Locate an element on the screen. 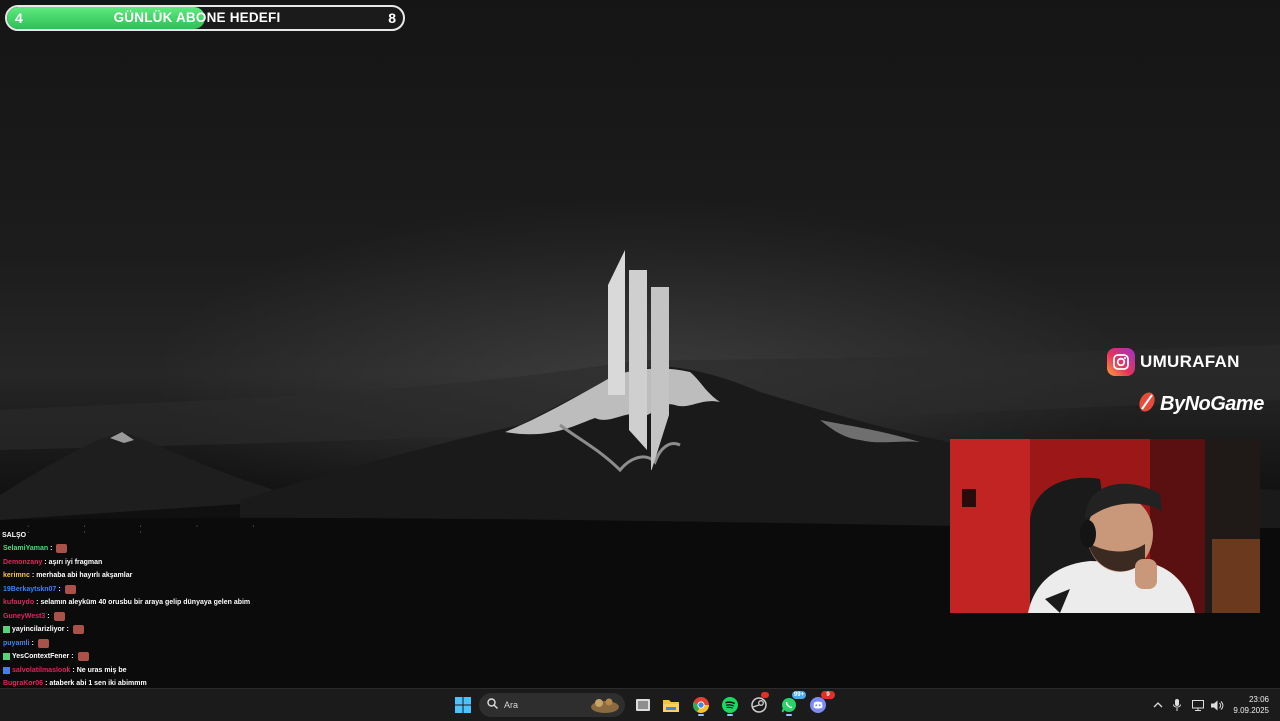 The image size is (1280, 721). instagram-handle-badge: UMURAFAN is located at coordinates (1173, 362).